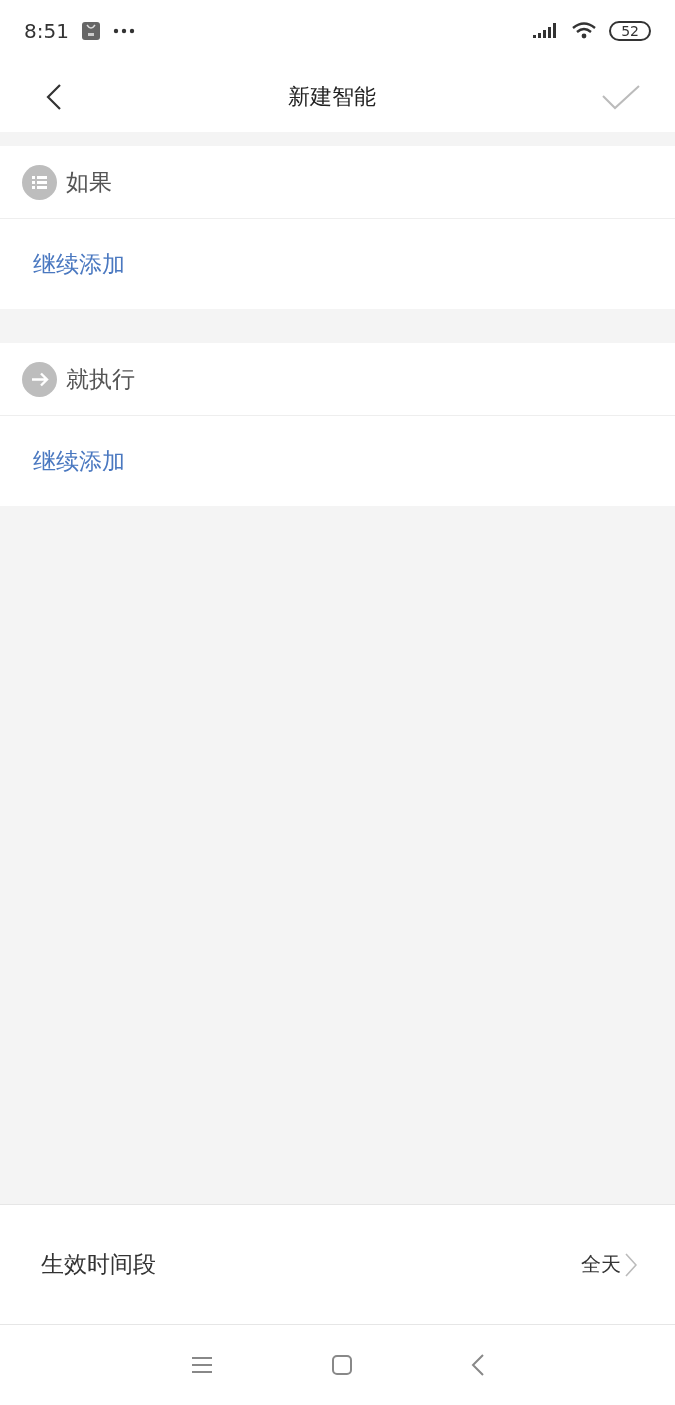 The image size is (675, 1405). I want to click on time-period-row: 生效时间段 全天, so click(337, 1264).